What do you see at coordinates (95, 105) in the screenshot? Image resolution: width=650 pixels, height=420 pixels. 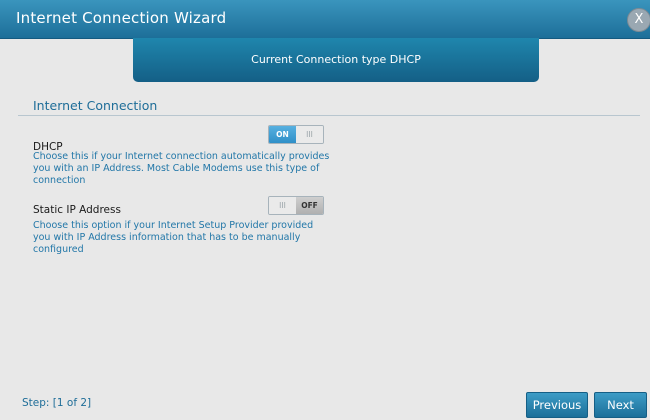 I see `section-title: Internet Connection` at bounding box center [95, 105].